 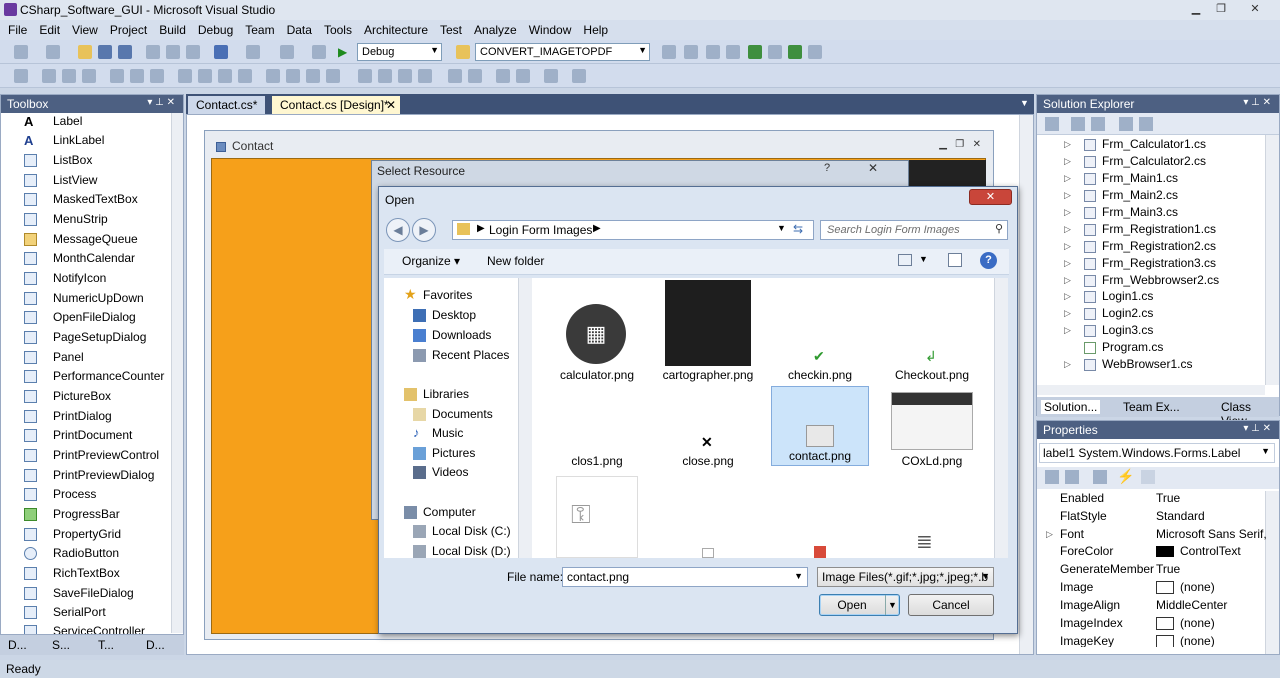 What do you see at coordinates (1078, 124) in the screenshot?
I see `show-all-files-icon` at bounding box center [1078, 124].